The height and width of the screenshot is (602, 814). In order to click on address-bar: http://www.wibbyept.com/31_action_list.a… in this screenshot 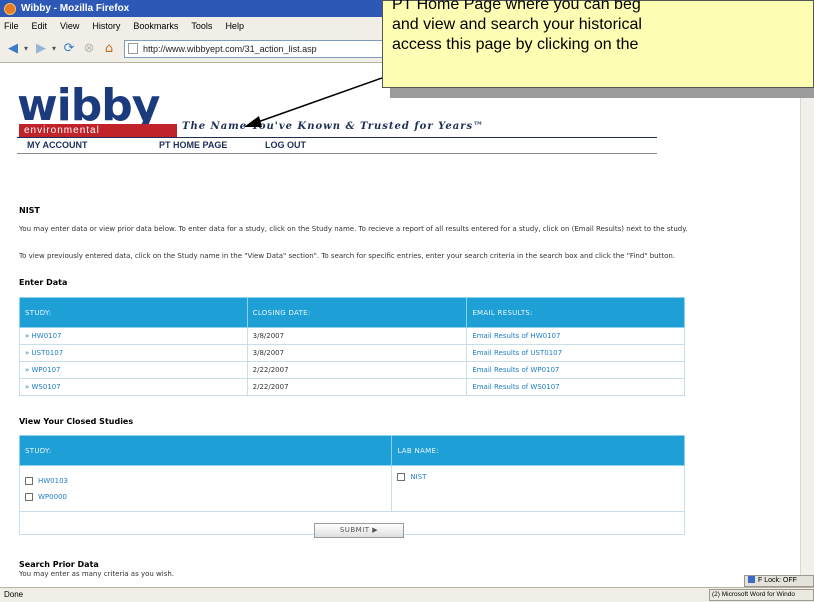, I will do `click(254, 48)`.